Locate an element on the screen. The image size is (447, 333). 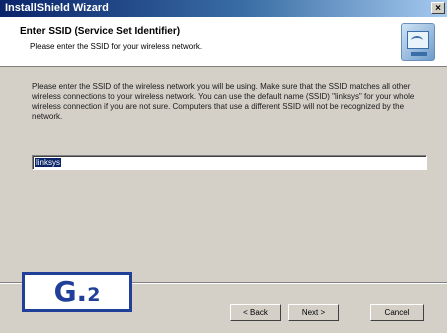
next-button: Next > is located at coordinates (313, 312).